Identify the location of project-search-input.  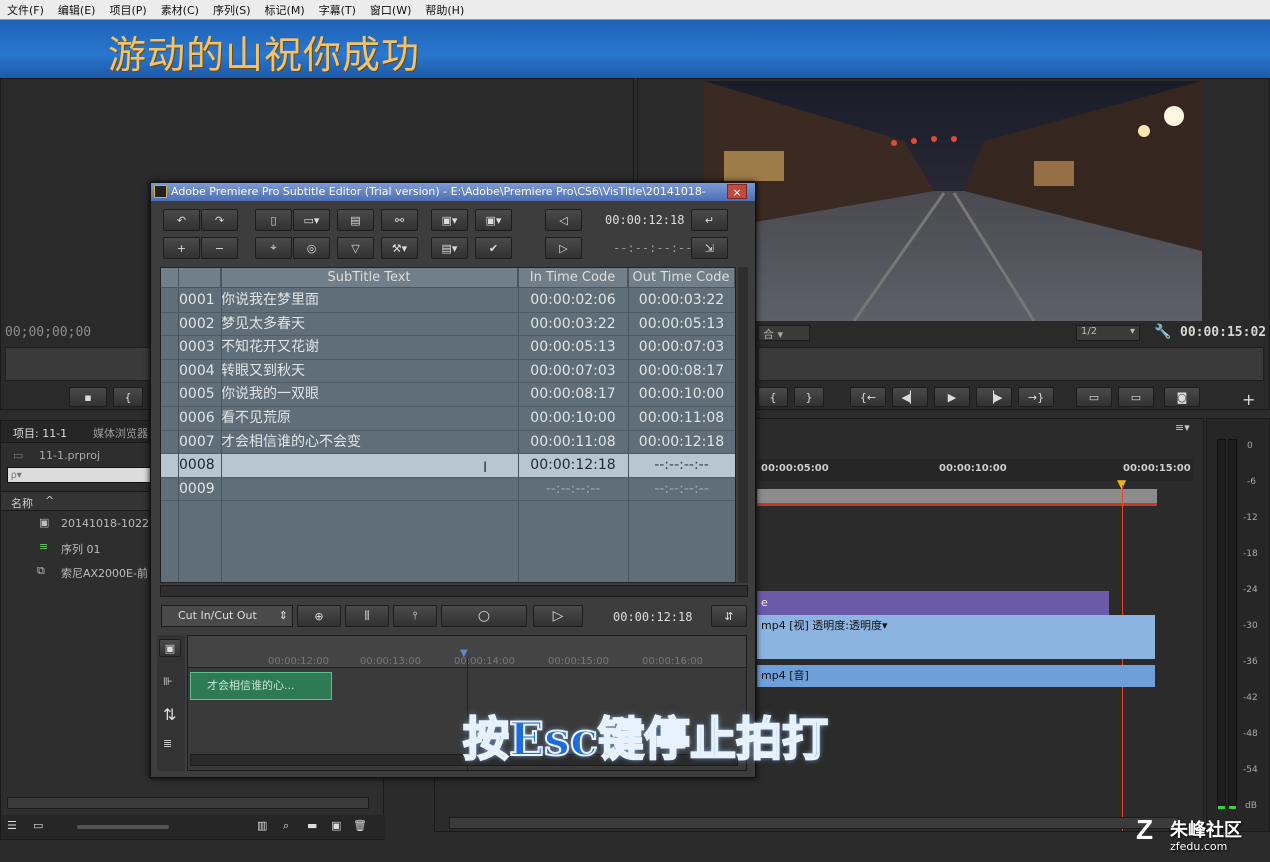
(80, 475).